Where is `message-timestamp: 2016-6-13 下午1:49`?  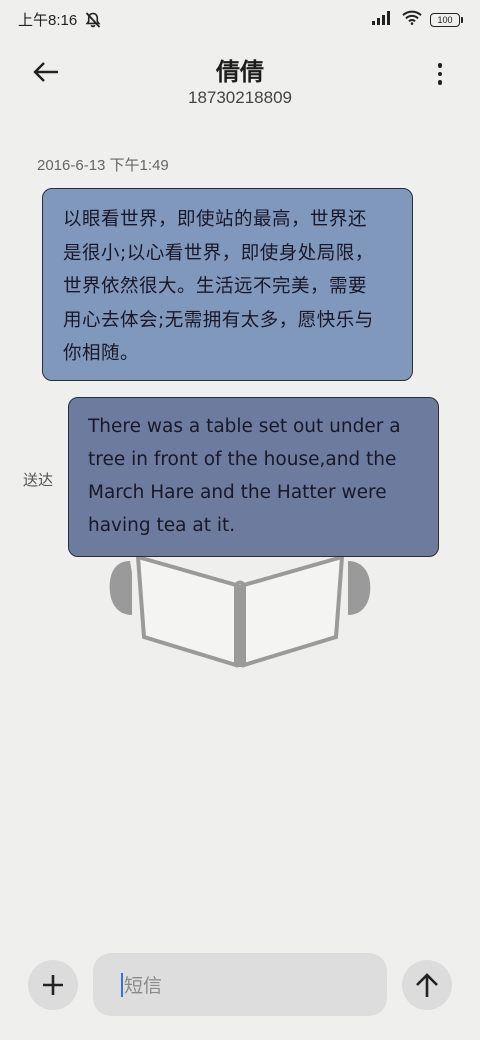 message-timestamp: 2016-6-13 下午1:49 is located at coordinates (103, 165).